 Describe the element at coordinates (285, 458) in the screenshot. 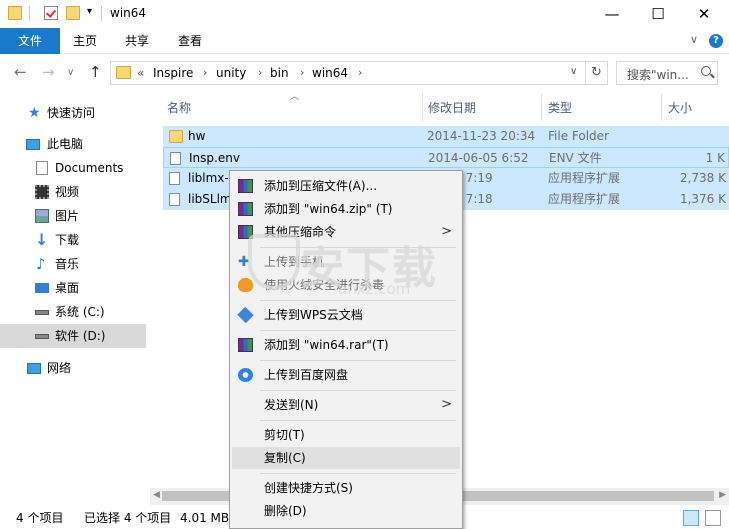

I see `menu-item-label: 复制(C)` at that location.